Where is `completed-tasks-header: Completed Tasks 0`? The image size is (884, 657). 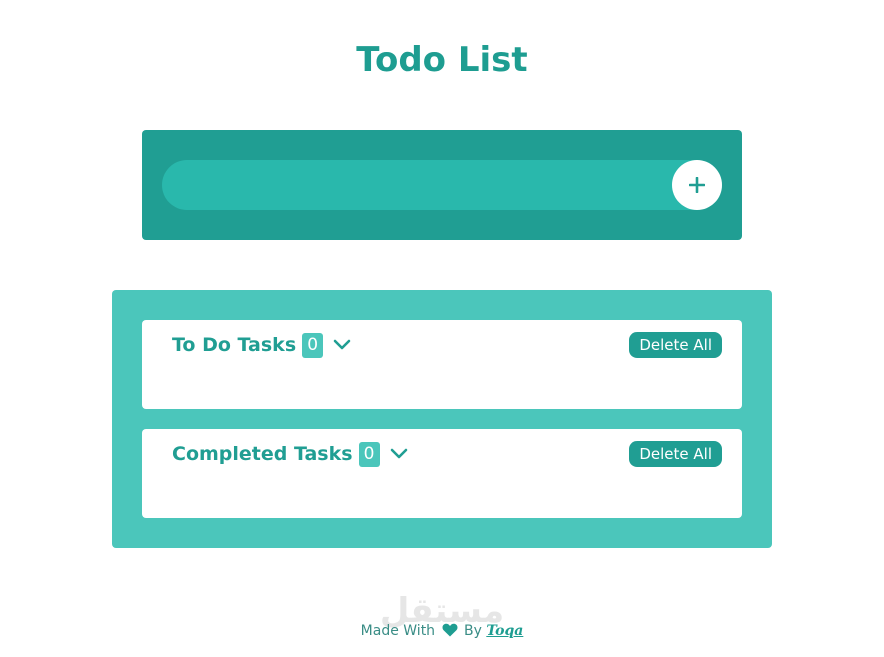
completed-tasks-header: Completed Tasks 0 is located at coordinates (290, 454).